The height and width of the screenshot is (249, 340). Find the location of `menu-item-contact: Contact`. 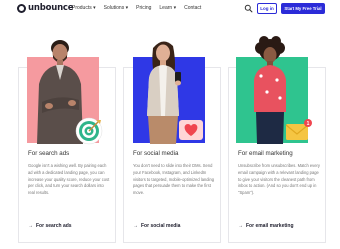

menu-item-contact: Contact is located at coordinates (192, 8).